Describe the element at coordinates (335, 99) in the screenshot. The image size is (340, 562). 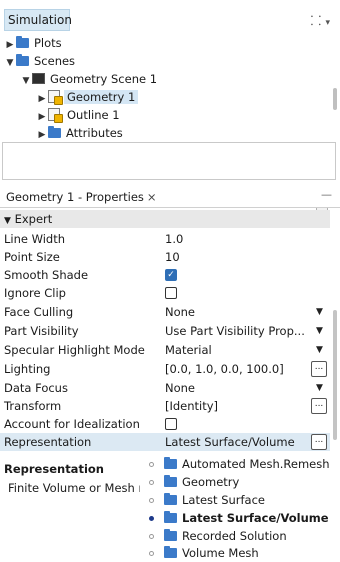
I see `tree-scrollbar` at that location.